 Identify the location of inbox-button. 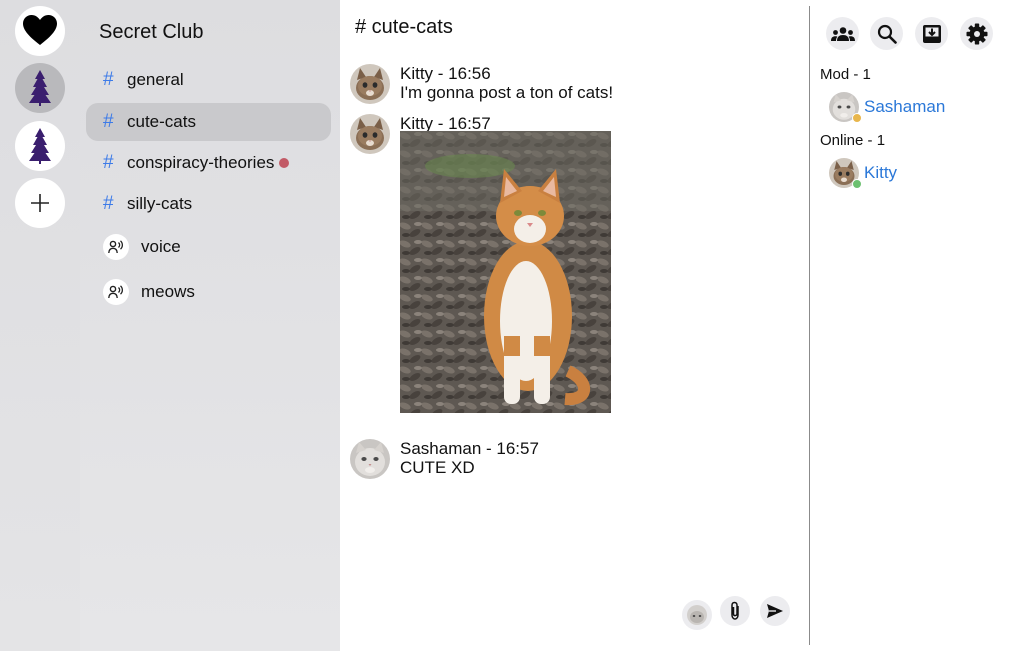
(931, 33).